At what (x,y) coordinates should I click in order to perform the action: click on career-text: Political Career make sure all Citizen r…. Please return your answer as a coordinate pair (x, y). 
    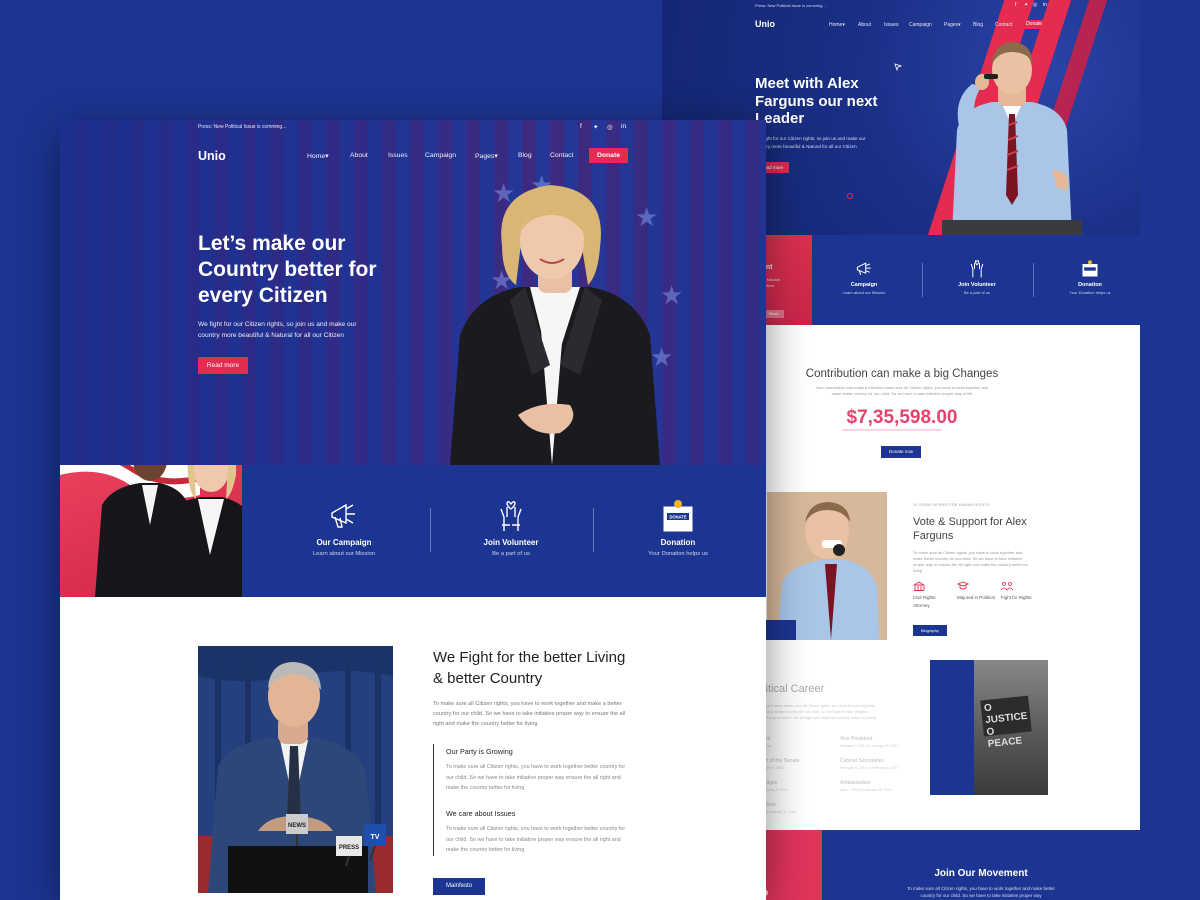
    Looking at the image, I should click on (816, 712).